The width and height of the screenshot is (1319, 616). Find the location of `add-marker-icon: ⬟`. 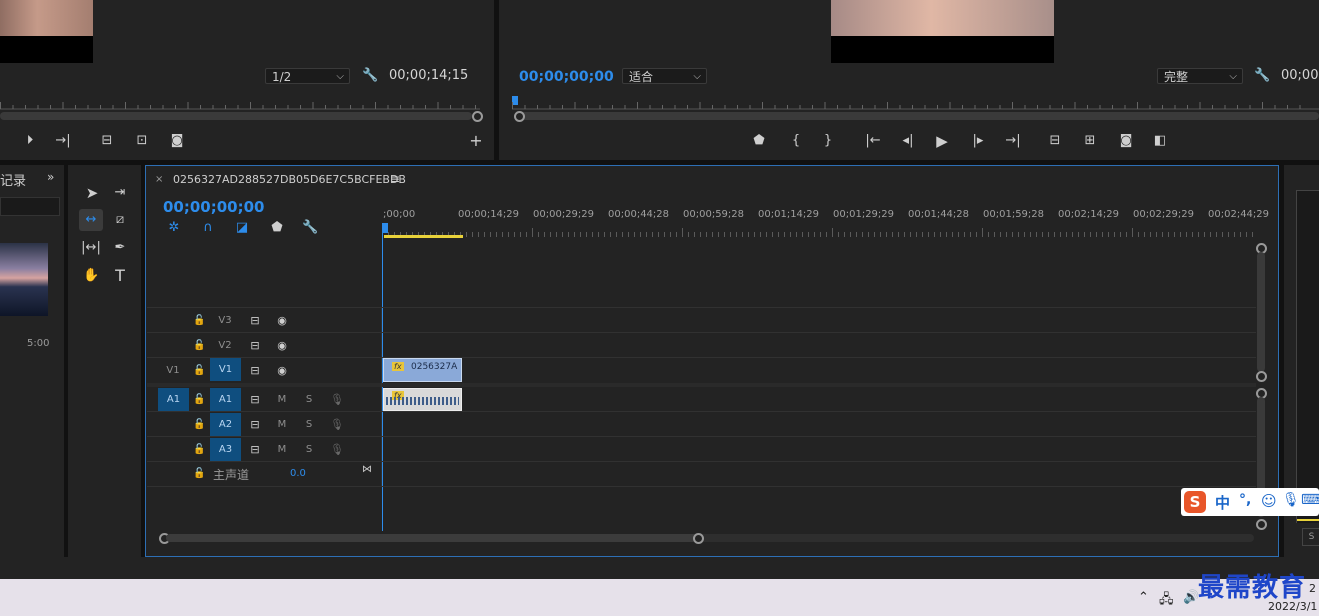

add-marker-icon: ⬟ is located at coordinates (277, 228).